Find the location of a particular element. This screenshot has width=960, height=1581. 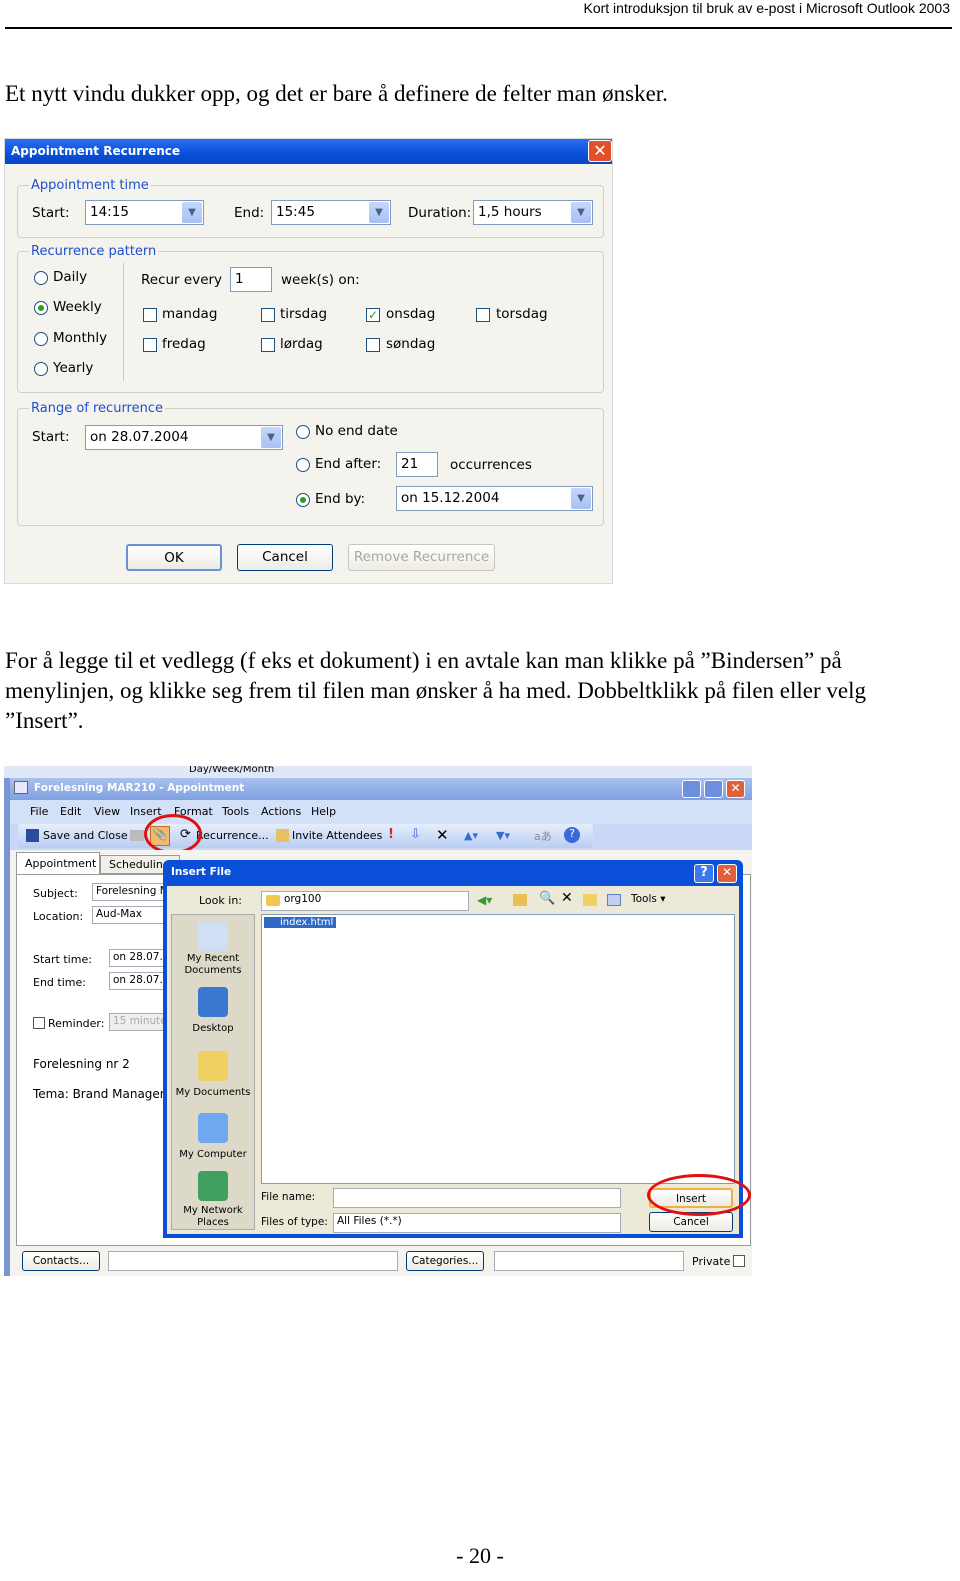

start-time-input: on 28.07.2 is located at coordinates (139, 958).